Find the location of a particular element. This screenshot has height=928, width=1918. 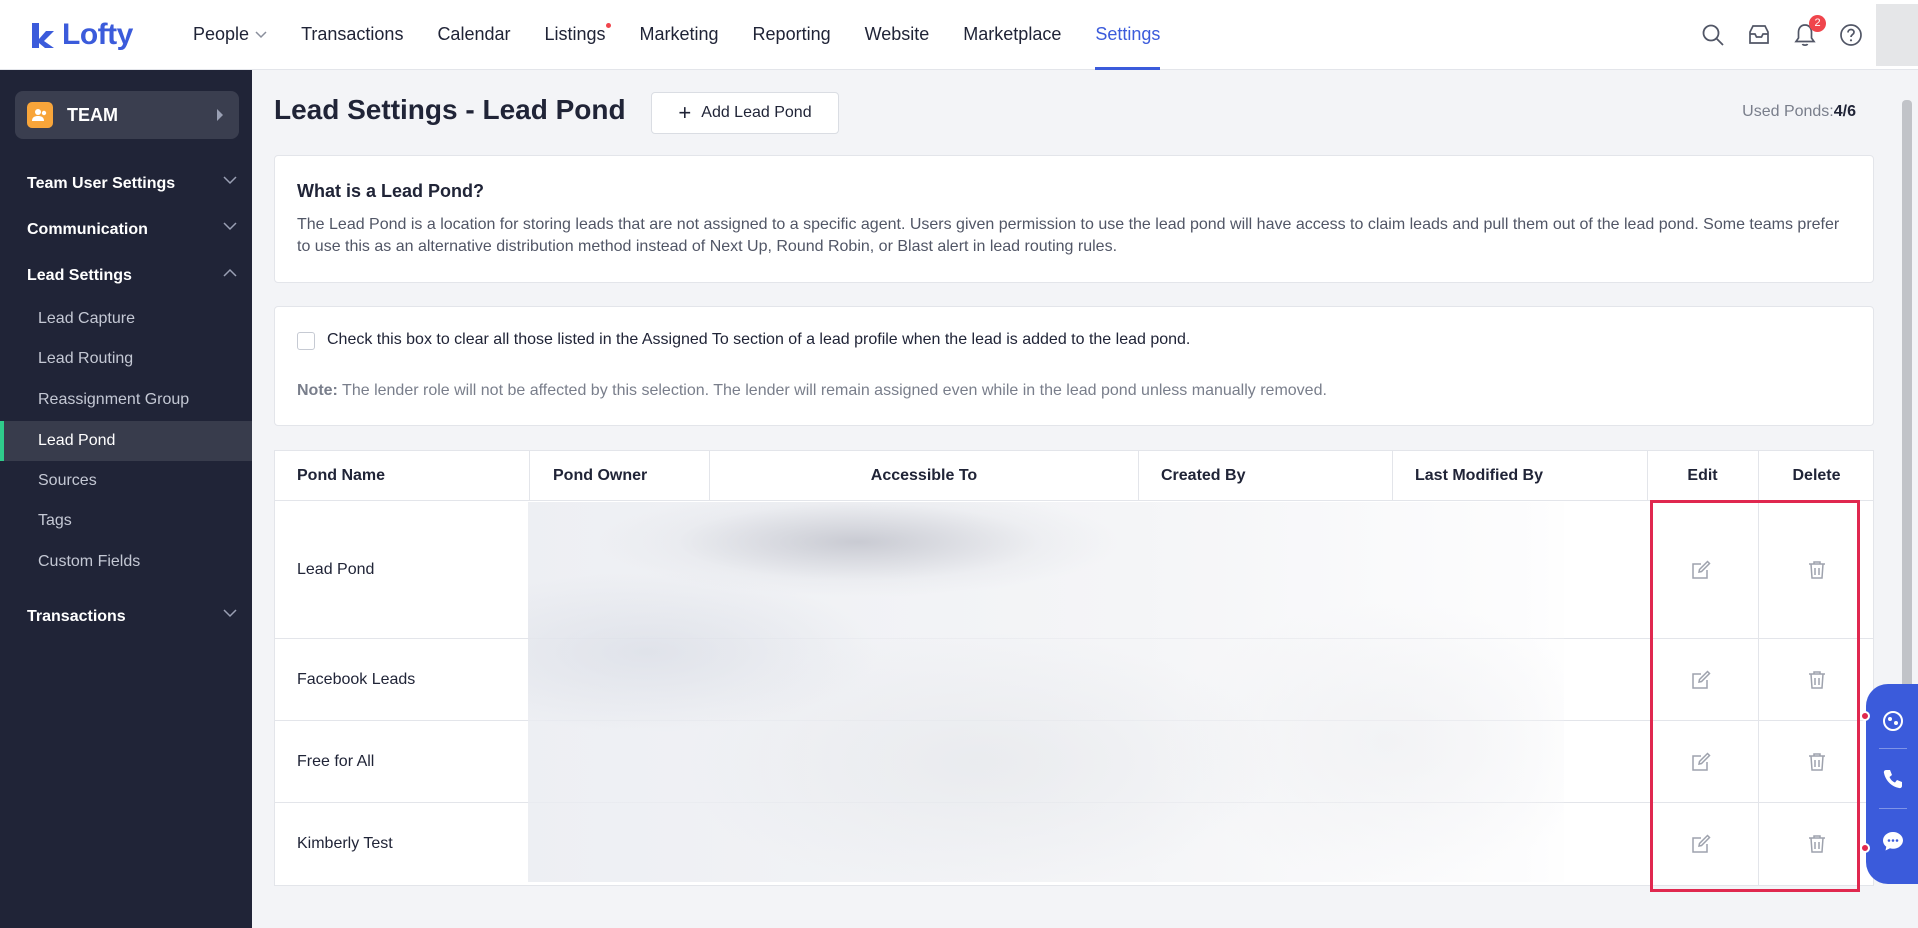

sidebar-section-label: Lead Settings is located at coordinates (79, 275).